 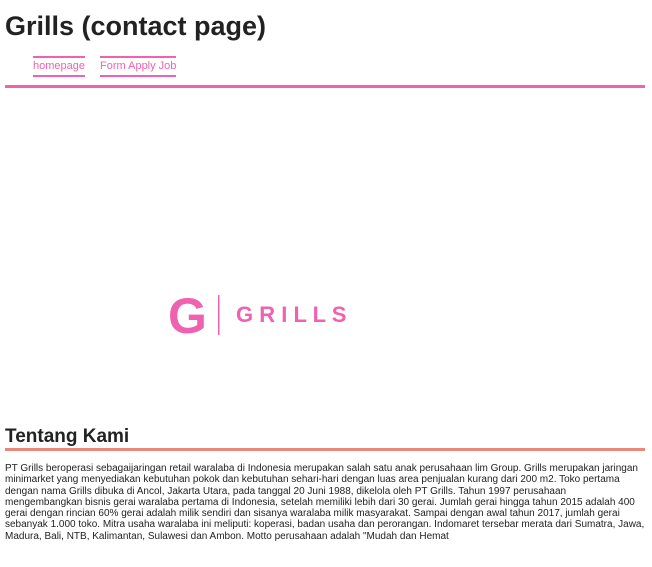 I want to click on grills-logo: G G R I L L S, so click(x=257, y=315).